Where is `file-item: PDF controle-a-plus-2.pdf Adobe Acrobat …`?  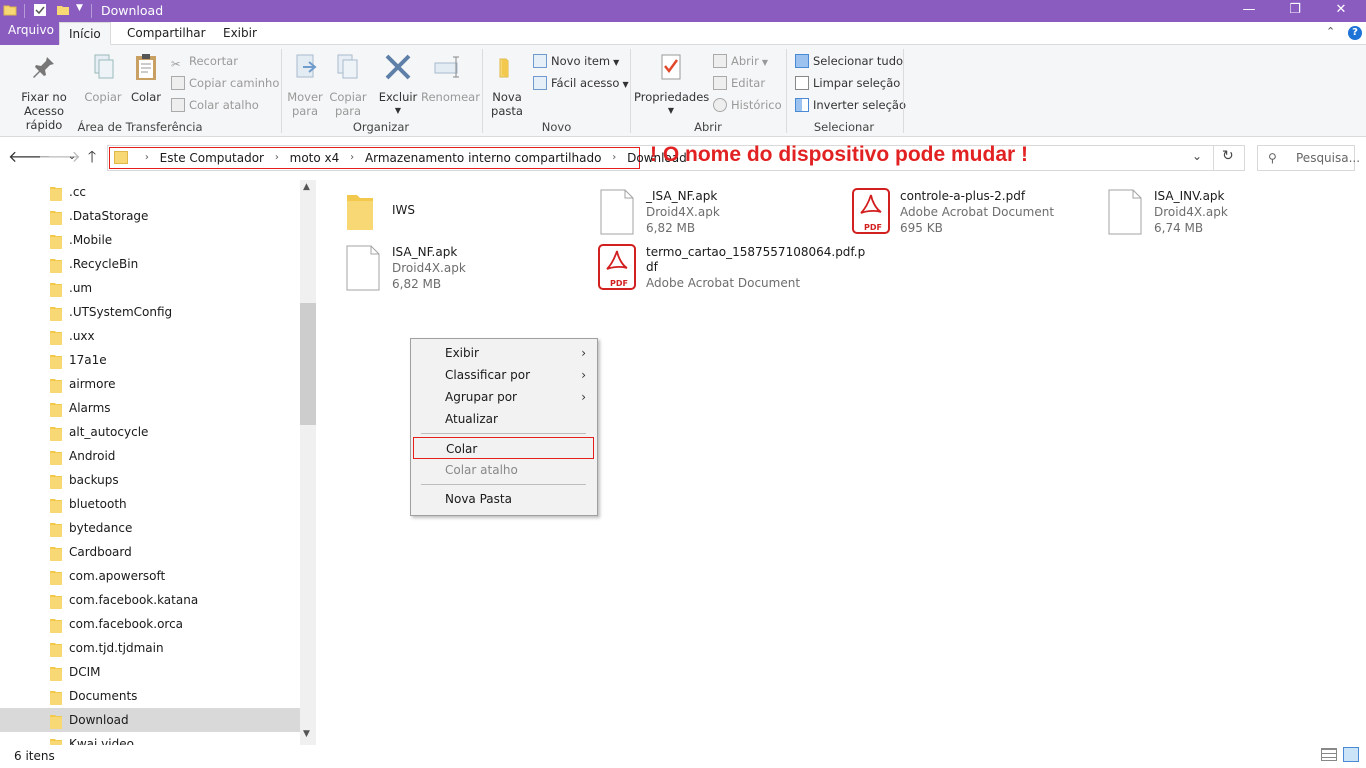
file-item: PDF controle-a-plus-2.pdf Adobe Acrobat … is located at coordinates (970, 214).